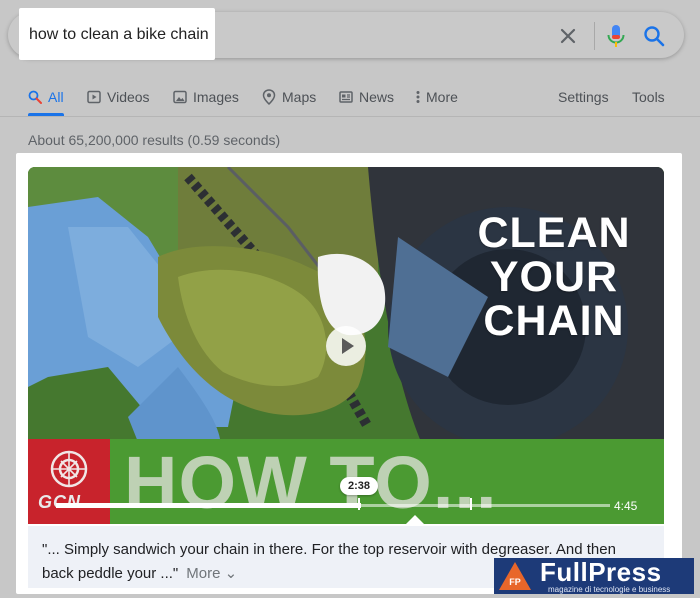  Describe the element at coordinates (94, 97) in the screenshot. I see `play-icon` at that location.